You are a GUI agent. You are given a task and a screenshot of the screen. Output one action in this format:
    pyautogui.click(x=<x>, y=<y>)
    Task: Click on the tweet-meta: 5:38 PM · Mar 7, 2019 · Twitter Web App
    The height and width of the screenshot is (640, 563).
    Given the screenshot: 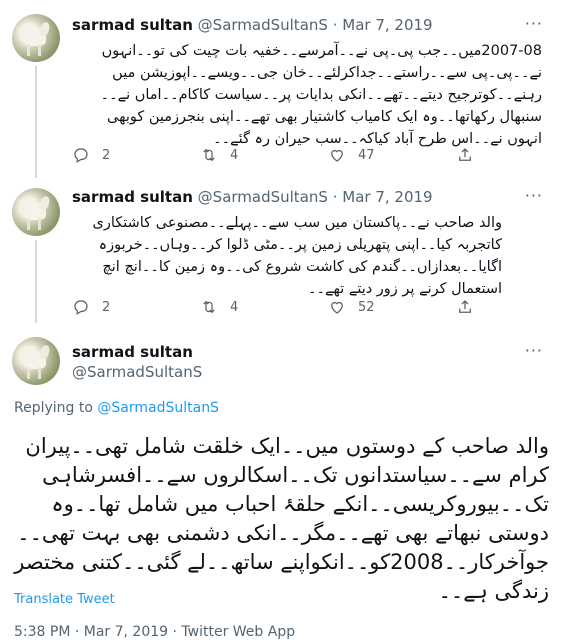 What is the action you would take?
    pyautogui.click(x=154, y=632)
    